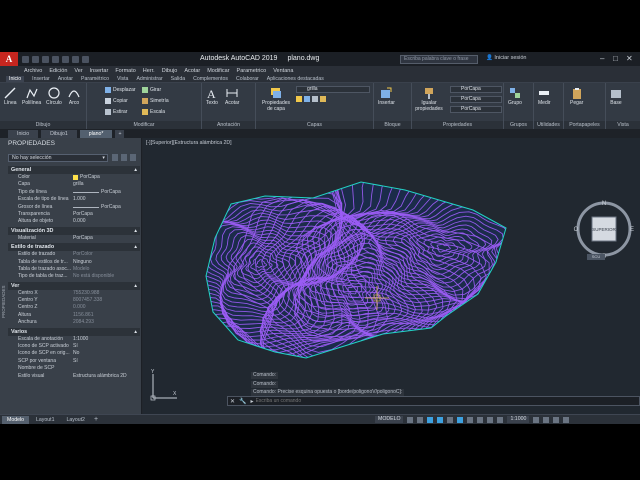 The image size is (640, 480). Describe the element at coordinates (75, 420) in the screenshot. I see `layout-tab-layout2: Layout2` at that location.